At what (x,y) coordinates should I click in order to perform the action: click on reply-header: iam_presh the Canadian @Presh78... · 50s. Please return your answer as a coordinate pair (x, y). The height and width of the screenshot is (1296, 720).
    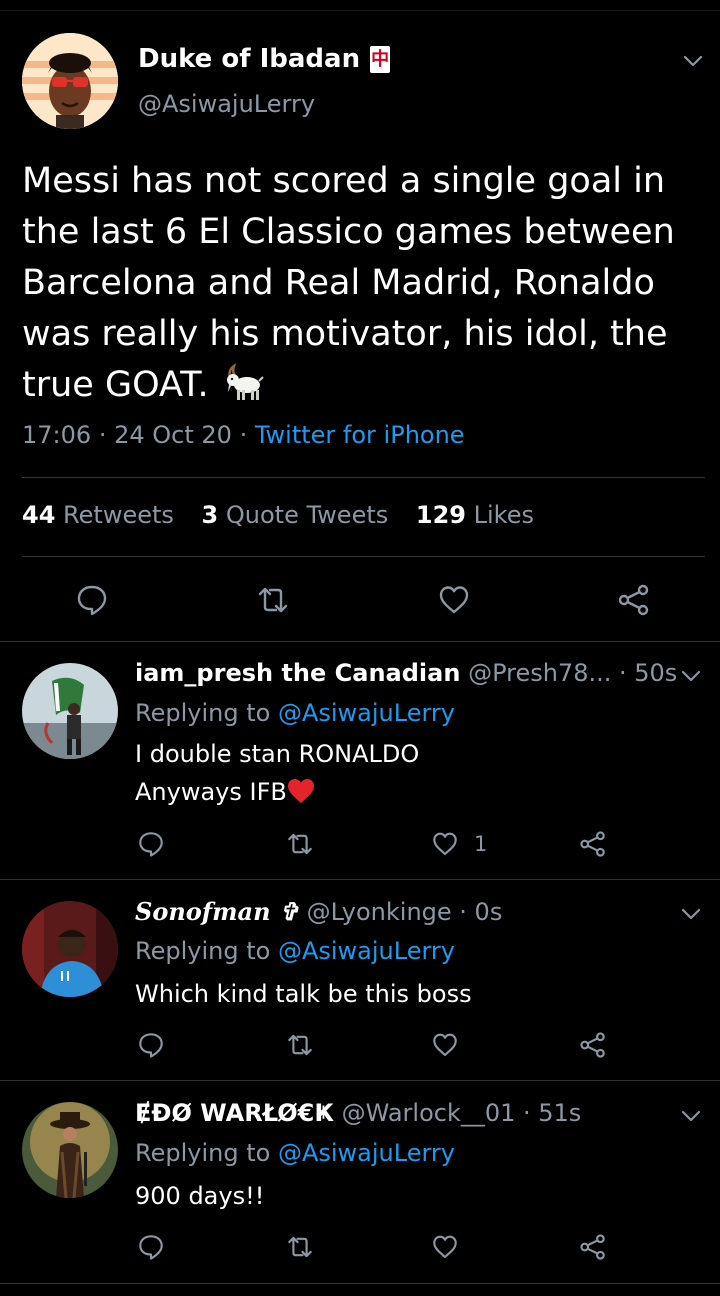
    Looking at the image, I should click on (406, 673).